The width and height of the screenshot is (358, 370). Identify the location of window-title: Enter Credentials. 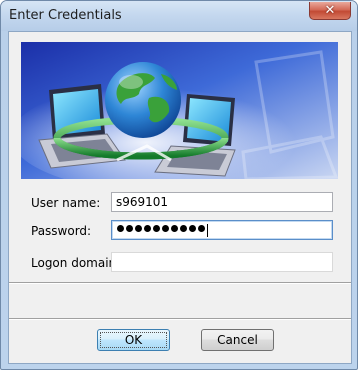
(65, 15).